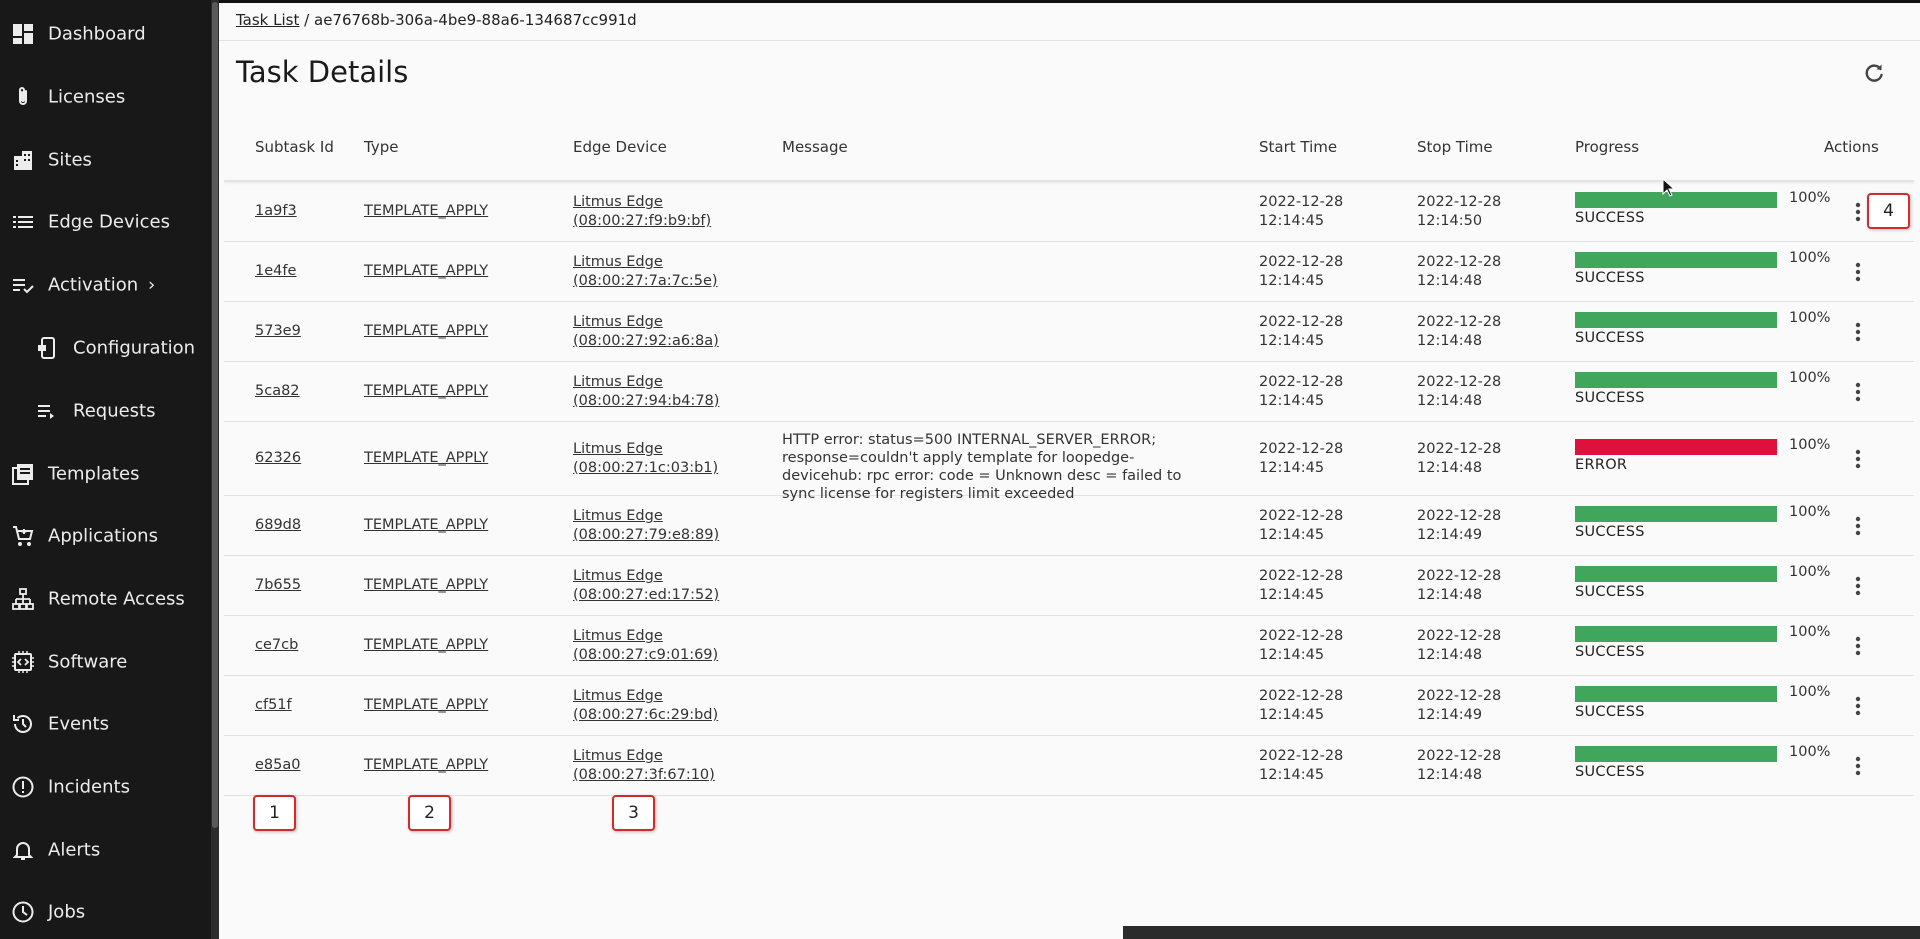 This screenshot has width=1920, height=939. What do you see at coordinates (105, 536) in the screenshot?
I see `sidebar-item-applications: Applications` at bounding box center [105, 536].